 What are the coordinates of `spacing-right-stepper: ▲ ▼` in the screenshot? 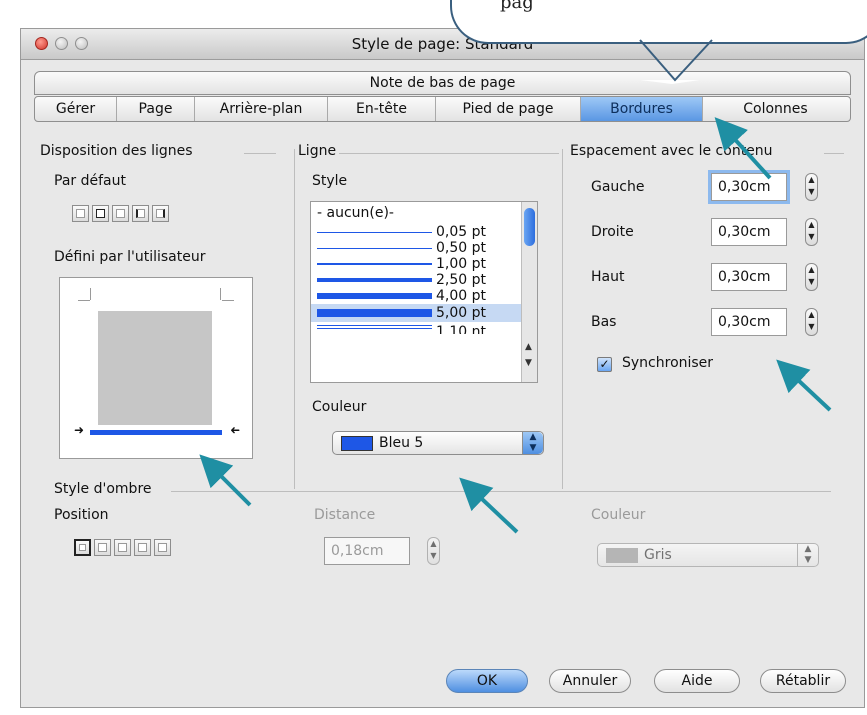 It's located at (811, 232).